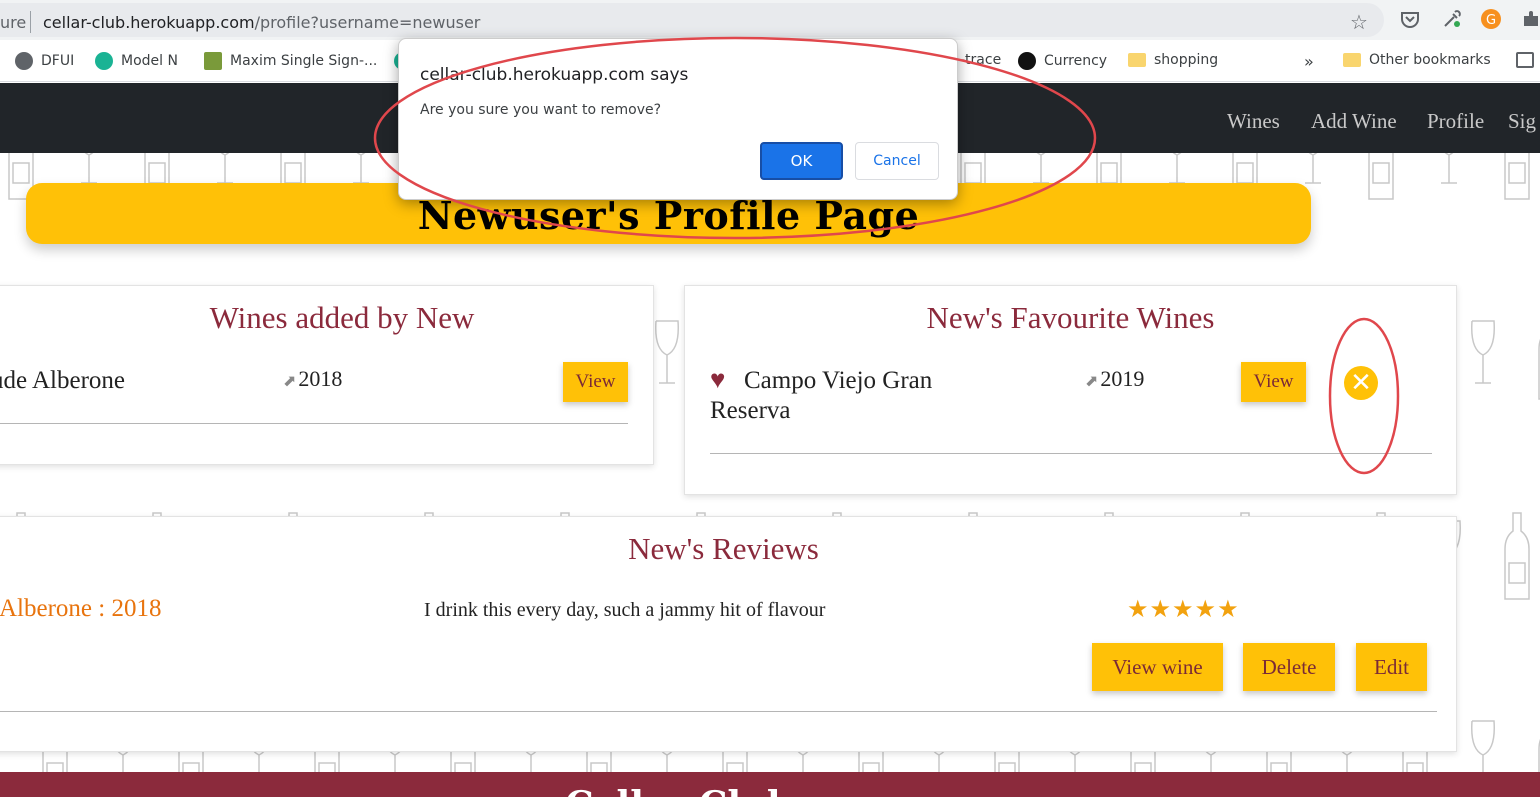  Describe the element at coordinates (897, 161) in the screenshot. I see `cancel-button: Cancel` at that location.